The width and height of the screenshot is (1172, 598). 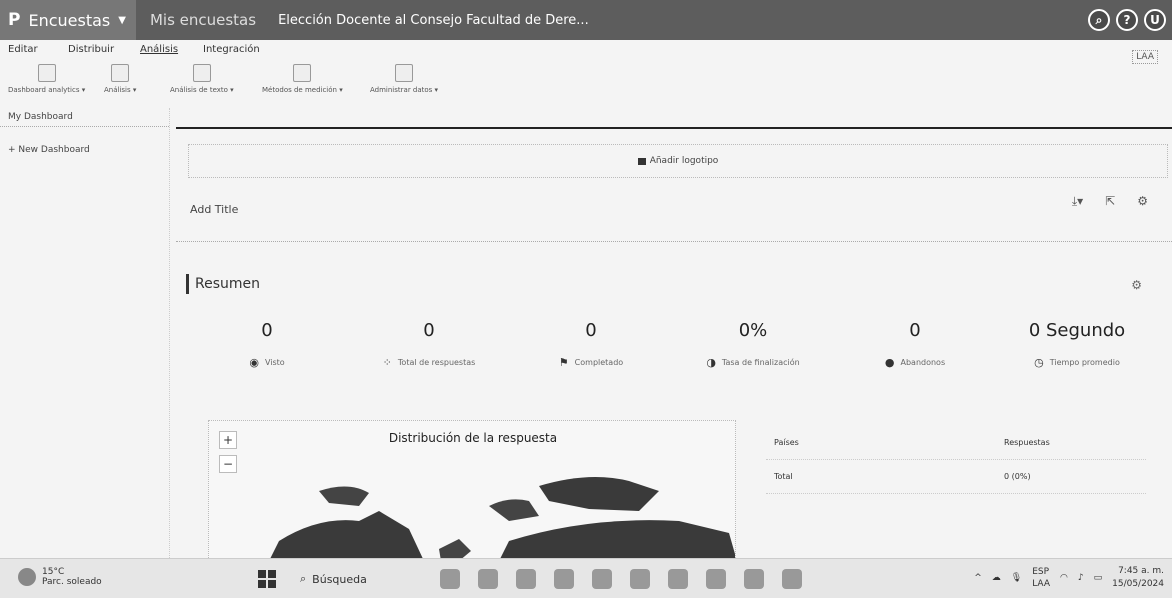 I want to click on sidebar-item-new-dashboard: + New Dashboard, so click(x=84, y=150).